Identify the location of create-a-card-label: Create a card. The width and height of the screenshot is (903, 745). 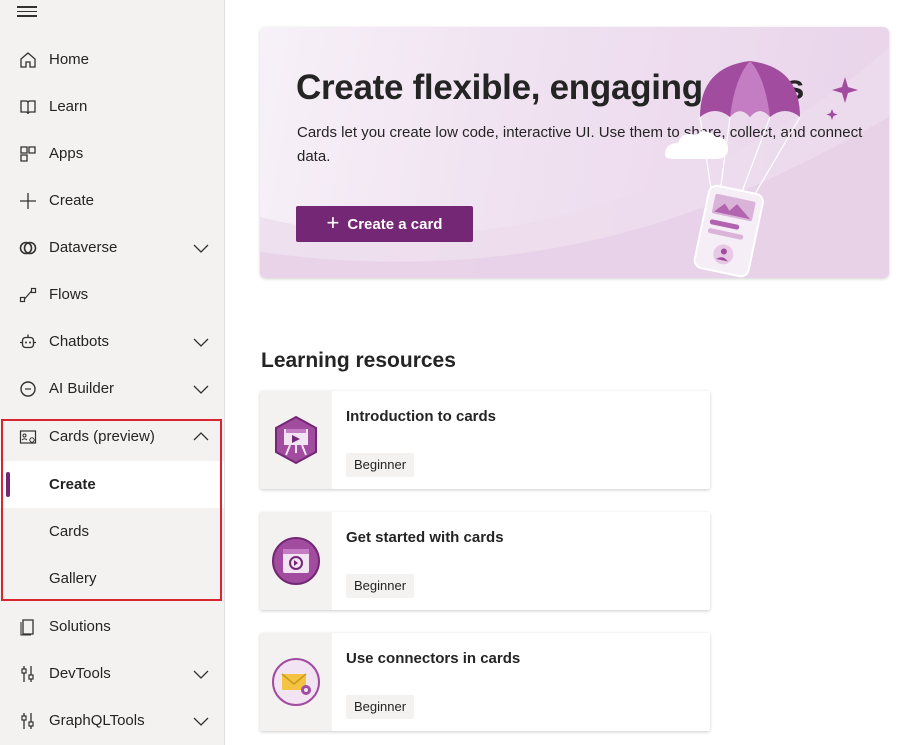
(395, 224).